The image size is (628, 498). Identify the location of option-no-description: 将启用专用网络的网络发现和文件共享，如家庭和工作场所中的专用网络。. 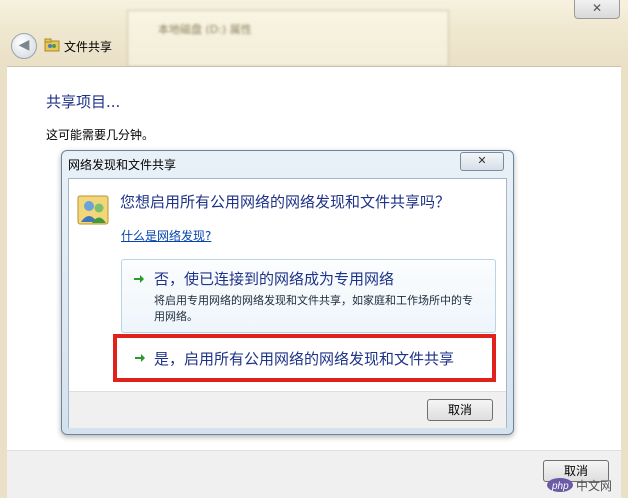
(313, 308).